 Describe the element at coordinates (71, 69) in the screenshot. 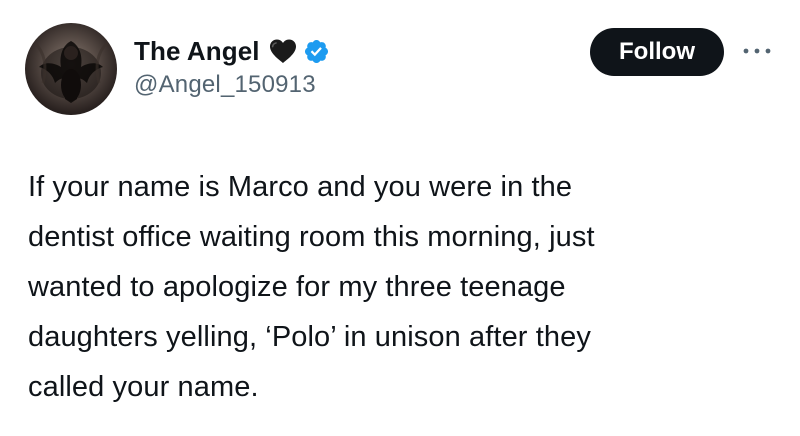

I see `avatar` at that location.